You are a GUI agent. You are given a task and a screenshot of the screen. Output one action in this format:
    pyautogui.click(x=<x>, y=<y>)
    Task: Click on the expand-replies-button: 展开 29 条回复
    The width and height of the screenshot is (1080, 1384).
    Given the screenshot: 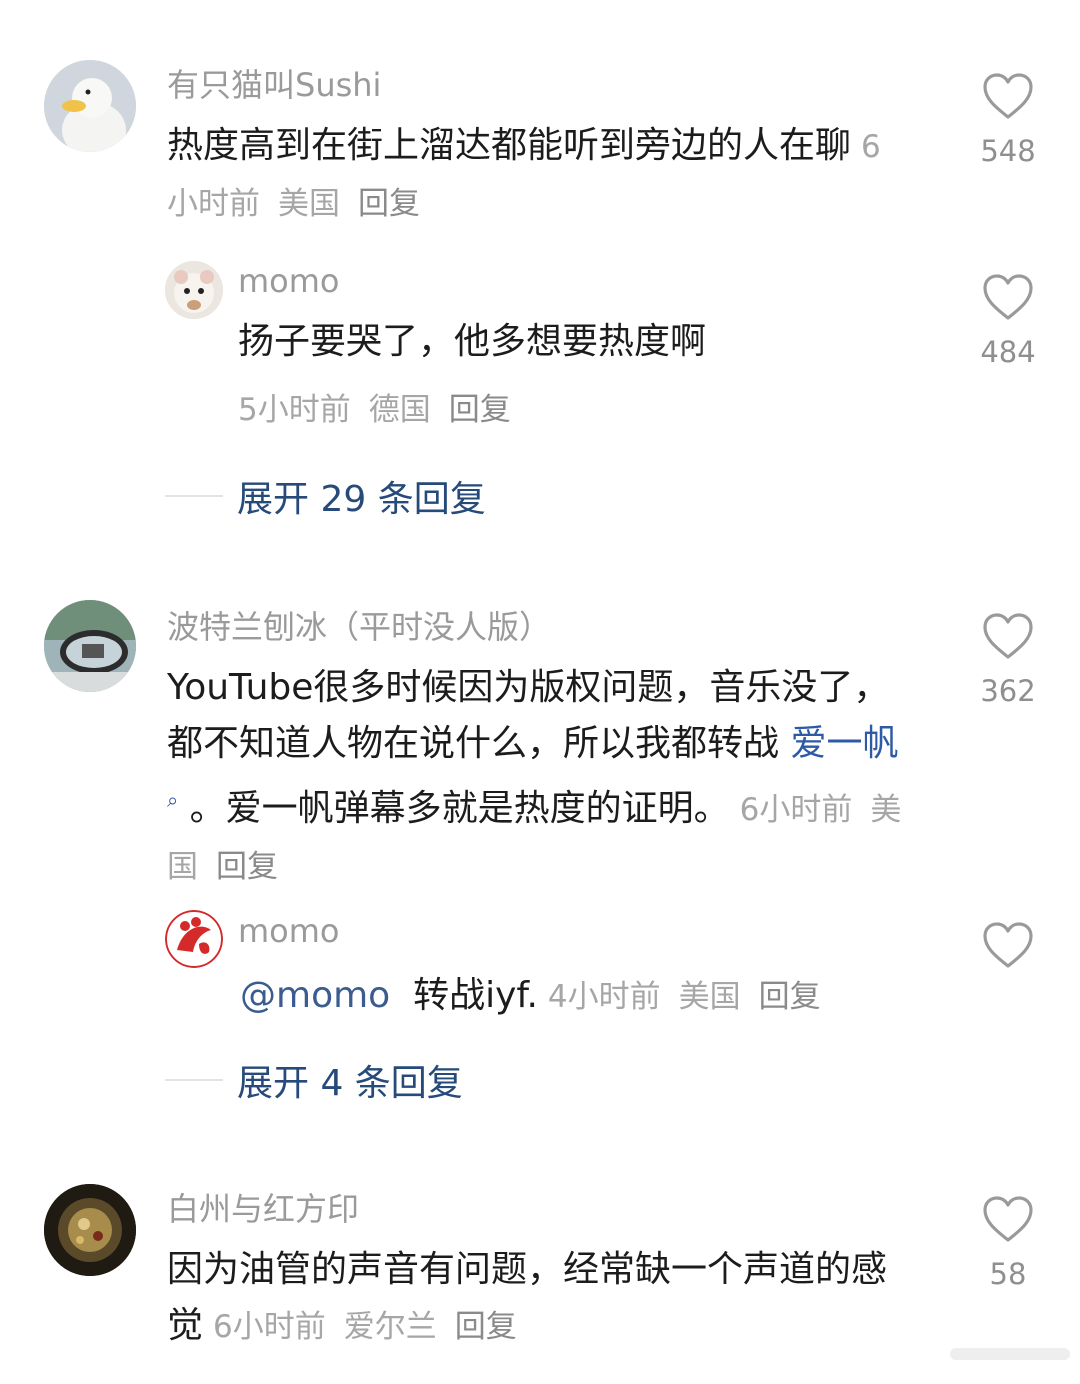 What is the action you would take?
    pyautogui.click(x=325, y=496)
    